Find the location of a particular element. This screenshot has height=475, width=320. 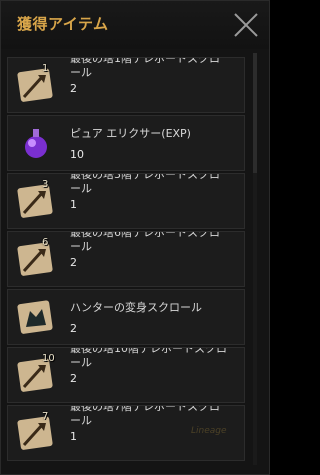

item-level-badge: 1 is located at coordinates (45, 68).